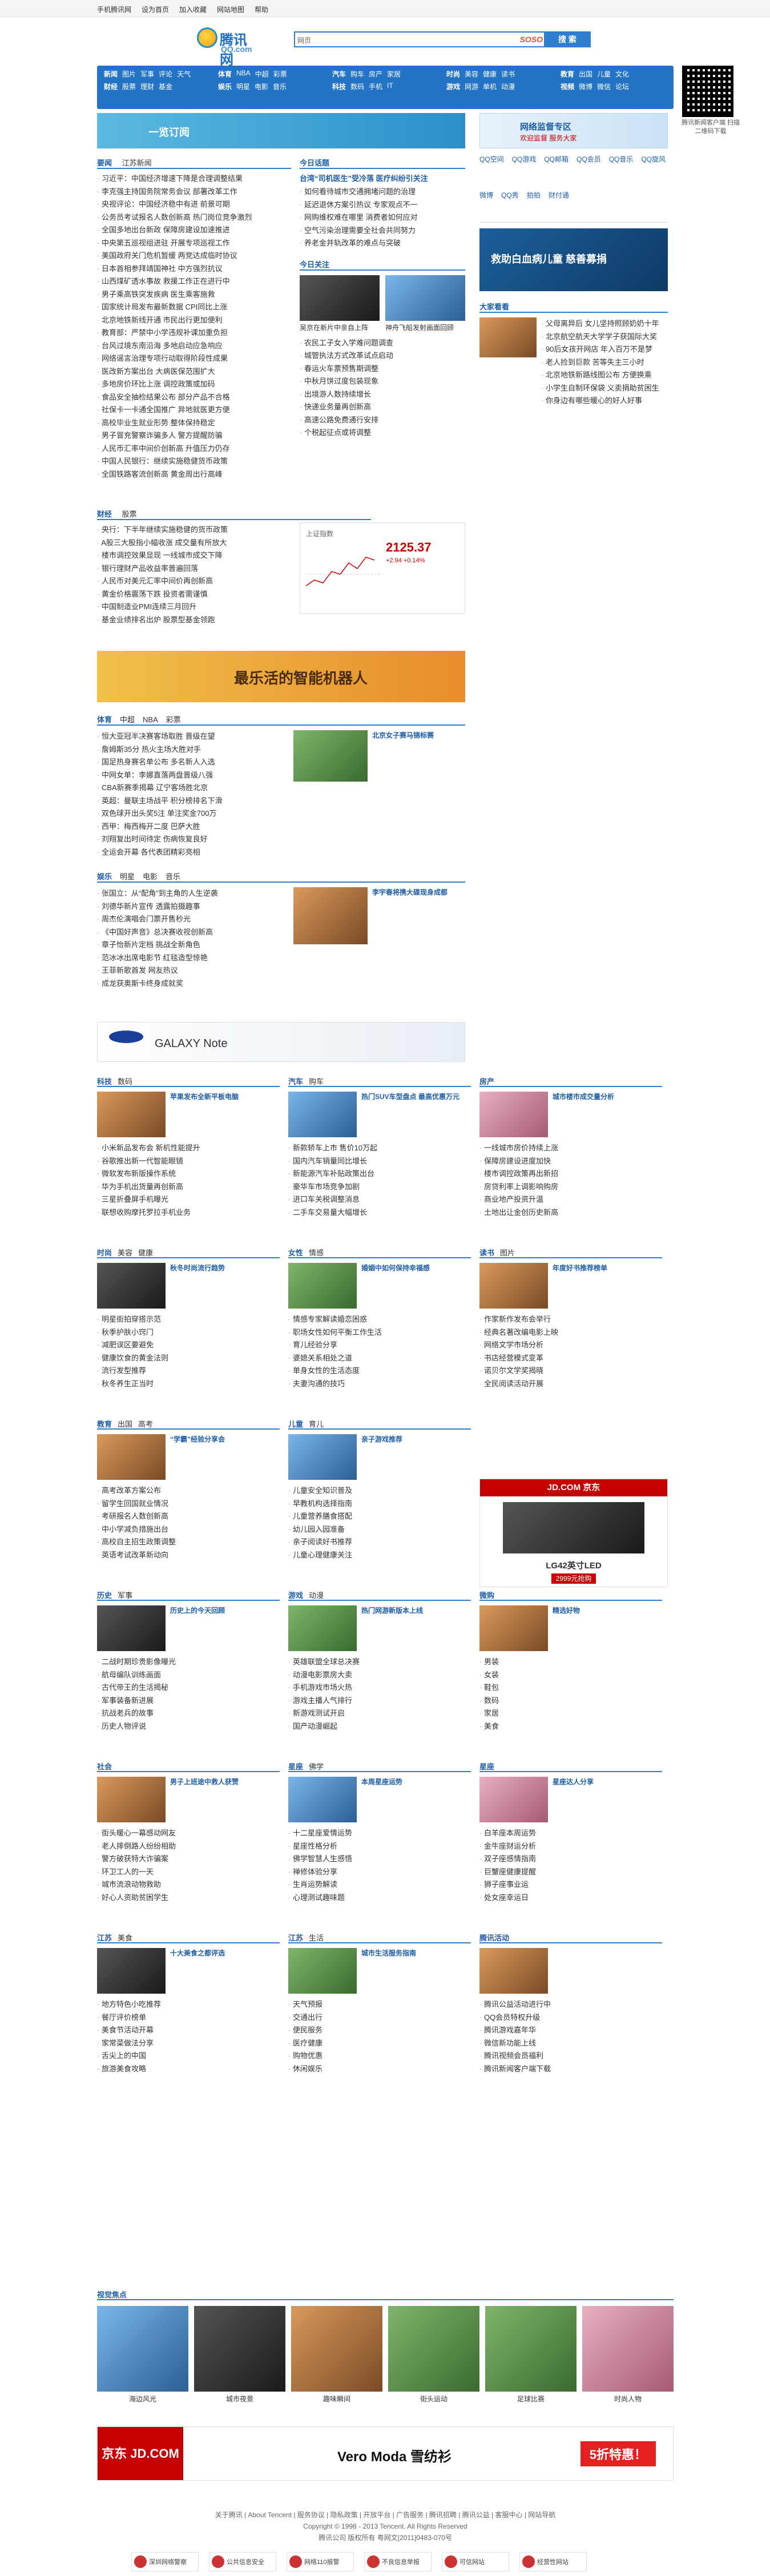 The image size is (770, 2576). I want to click on section-tab: 电影, so click(150, 876).